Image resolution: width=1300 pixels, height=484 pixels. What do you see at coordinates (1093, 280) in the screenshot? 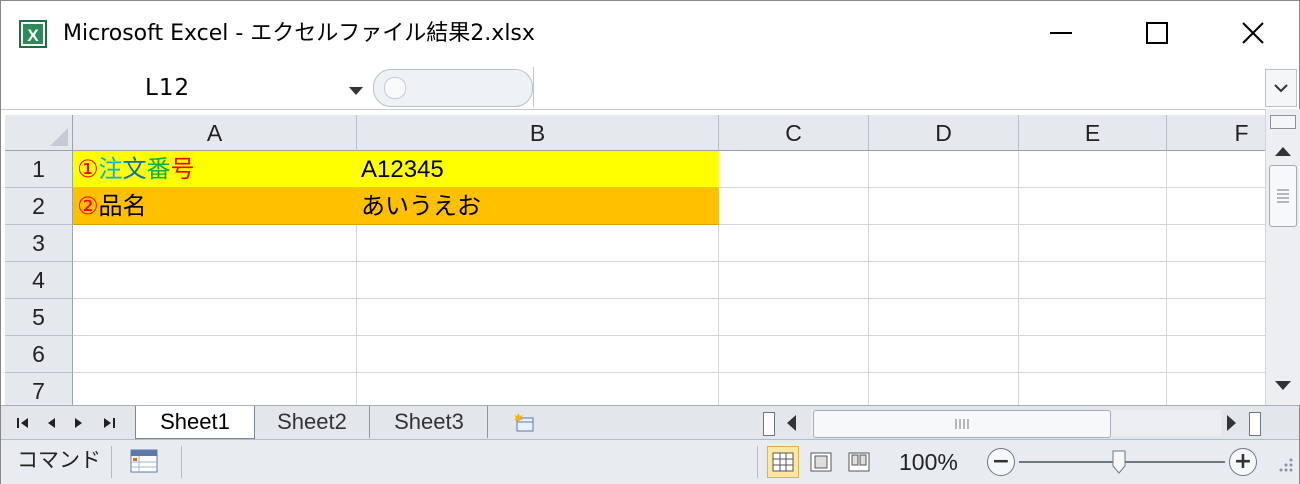
I see `cell-e4` at bounding box center [1093, 280].